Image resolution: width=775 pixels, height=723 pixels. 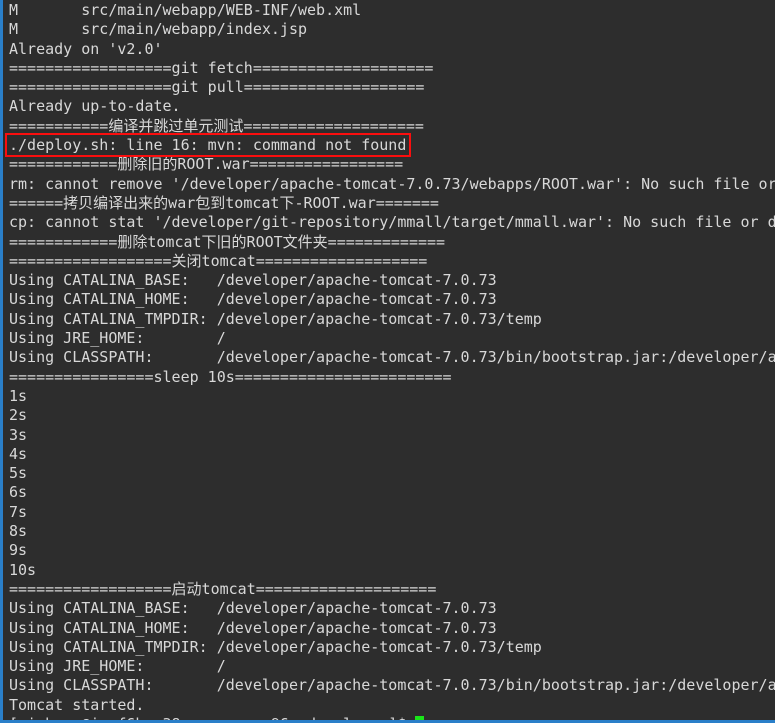 I want to click on terminal-line: 3s, so click(x=18, y=434).